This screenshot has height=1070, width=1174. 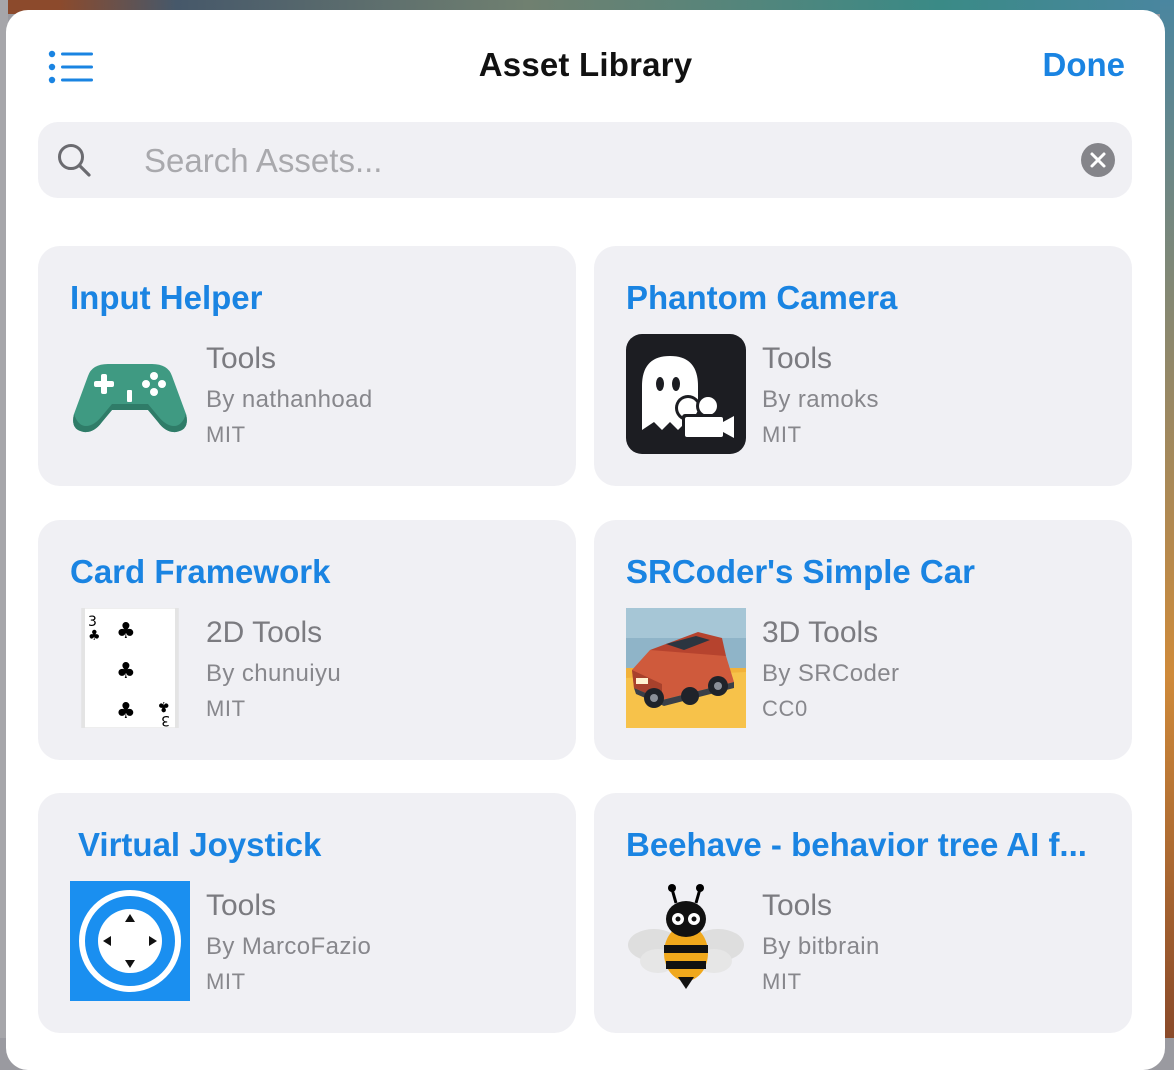 I want to click on ghost-camera-icon, so click(x=686, y=394).